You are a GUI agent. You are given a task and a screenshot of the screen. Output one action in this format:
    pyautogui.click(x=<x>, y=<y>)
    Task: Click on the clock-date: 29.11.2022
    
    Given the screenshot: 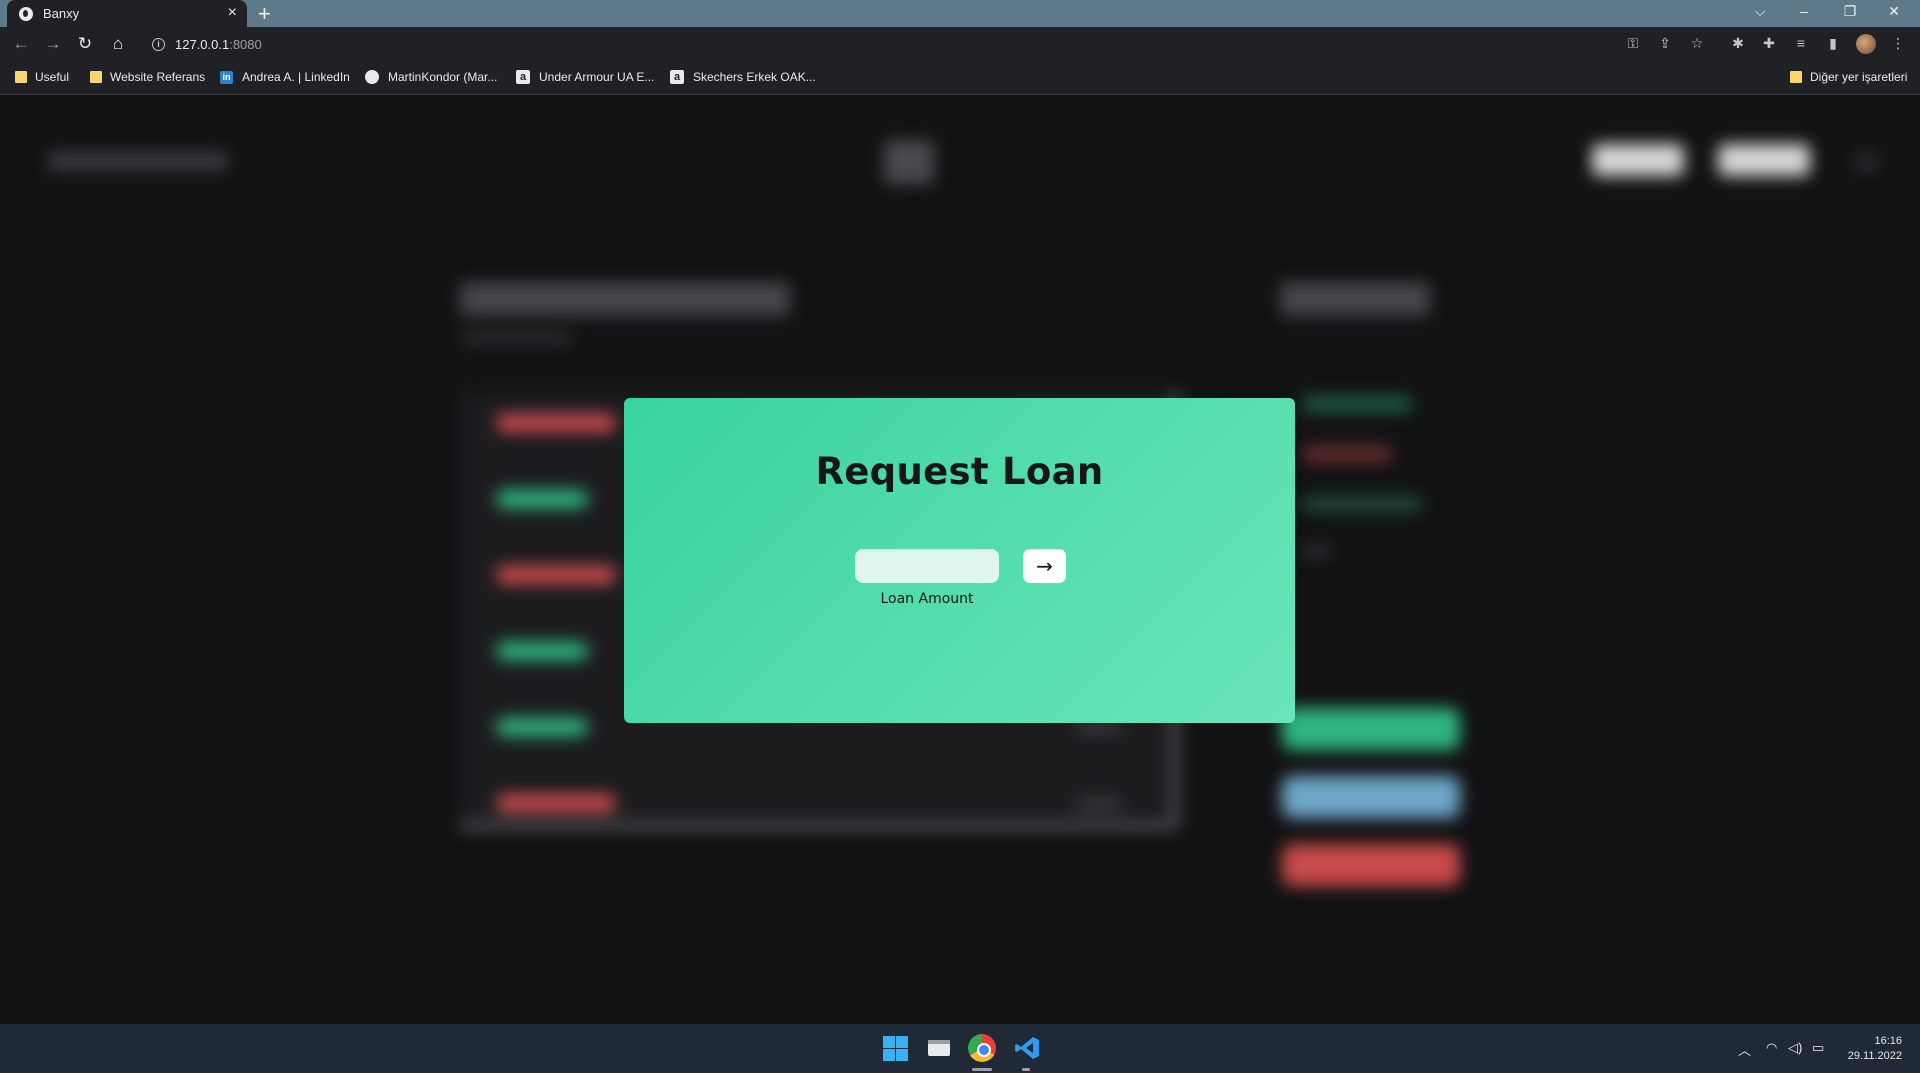 What is the action you would take?
    pyautogui.click(x=1874, y=1056)
    